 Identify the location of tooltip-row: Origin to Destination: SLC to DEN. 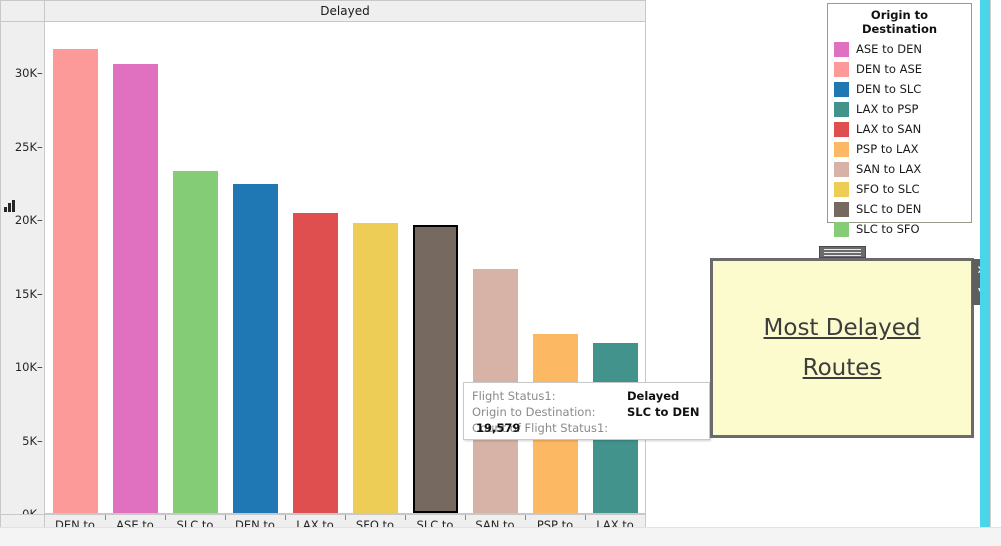
(586, 412).